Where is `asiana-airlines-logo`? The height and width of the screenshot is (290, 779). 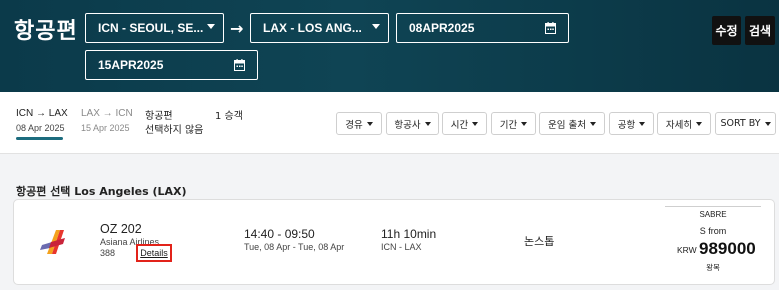
asiana-airlines-logo is located at coordinates (52, 242).